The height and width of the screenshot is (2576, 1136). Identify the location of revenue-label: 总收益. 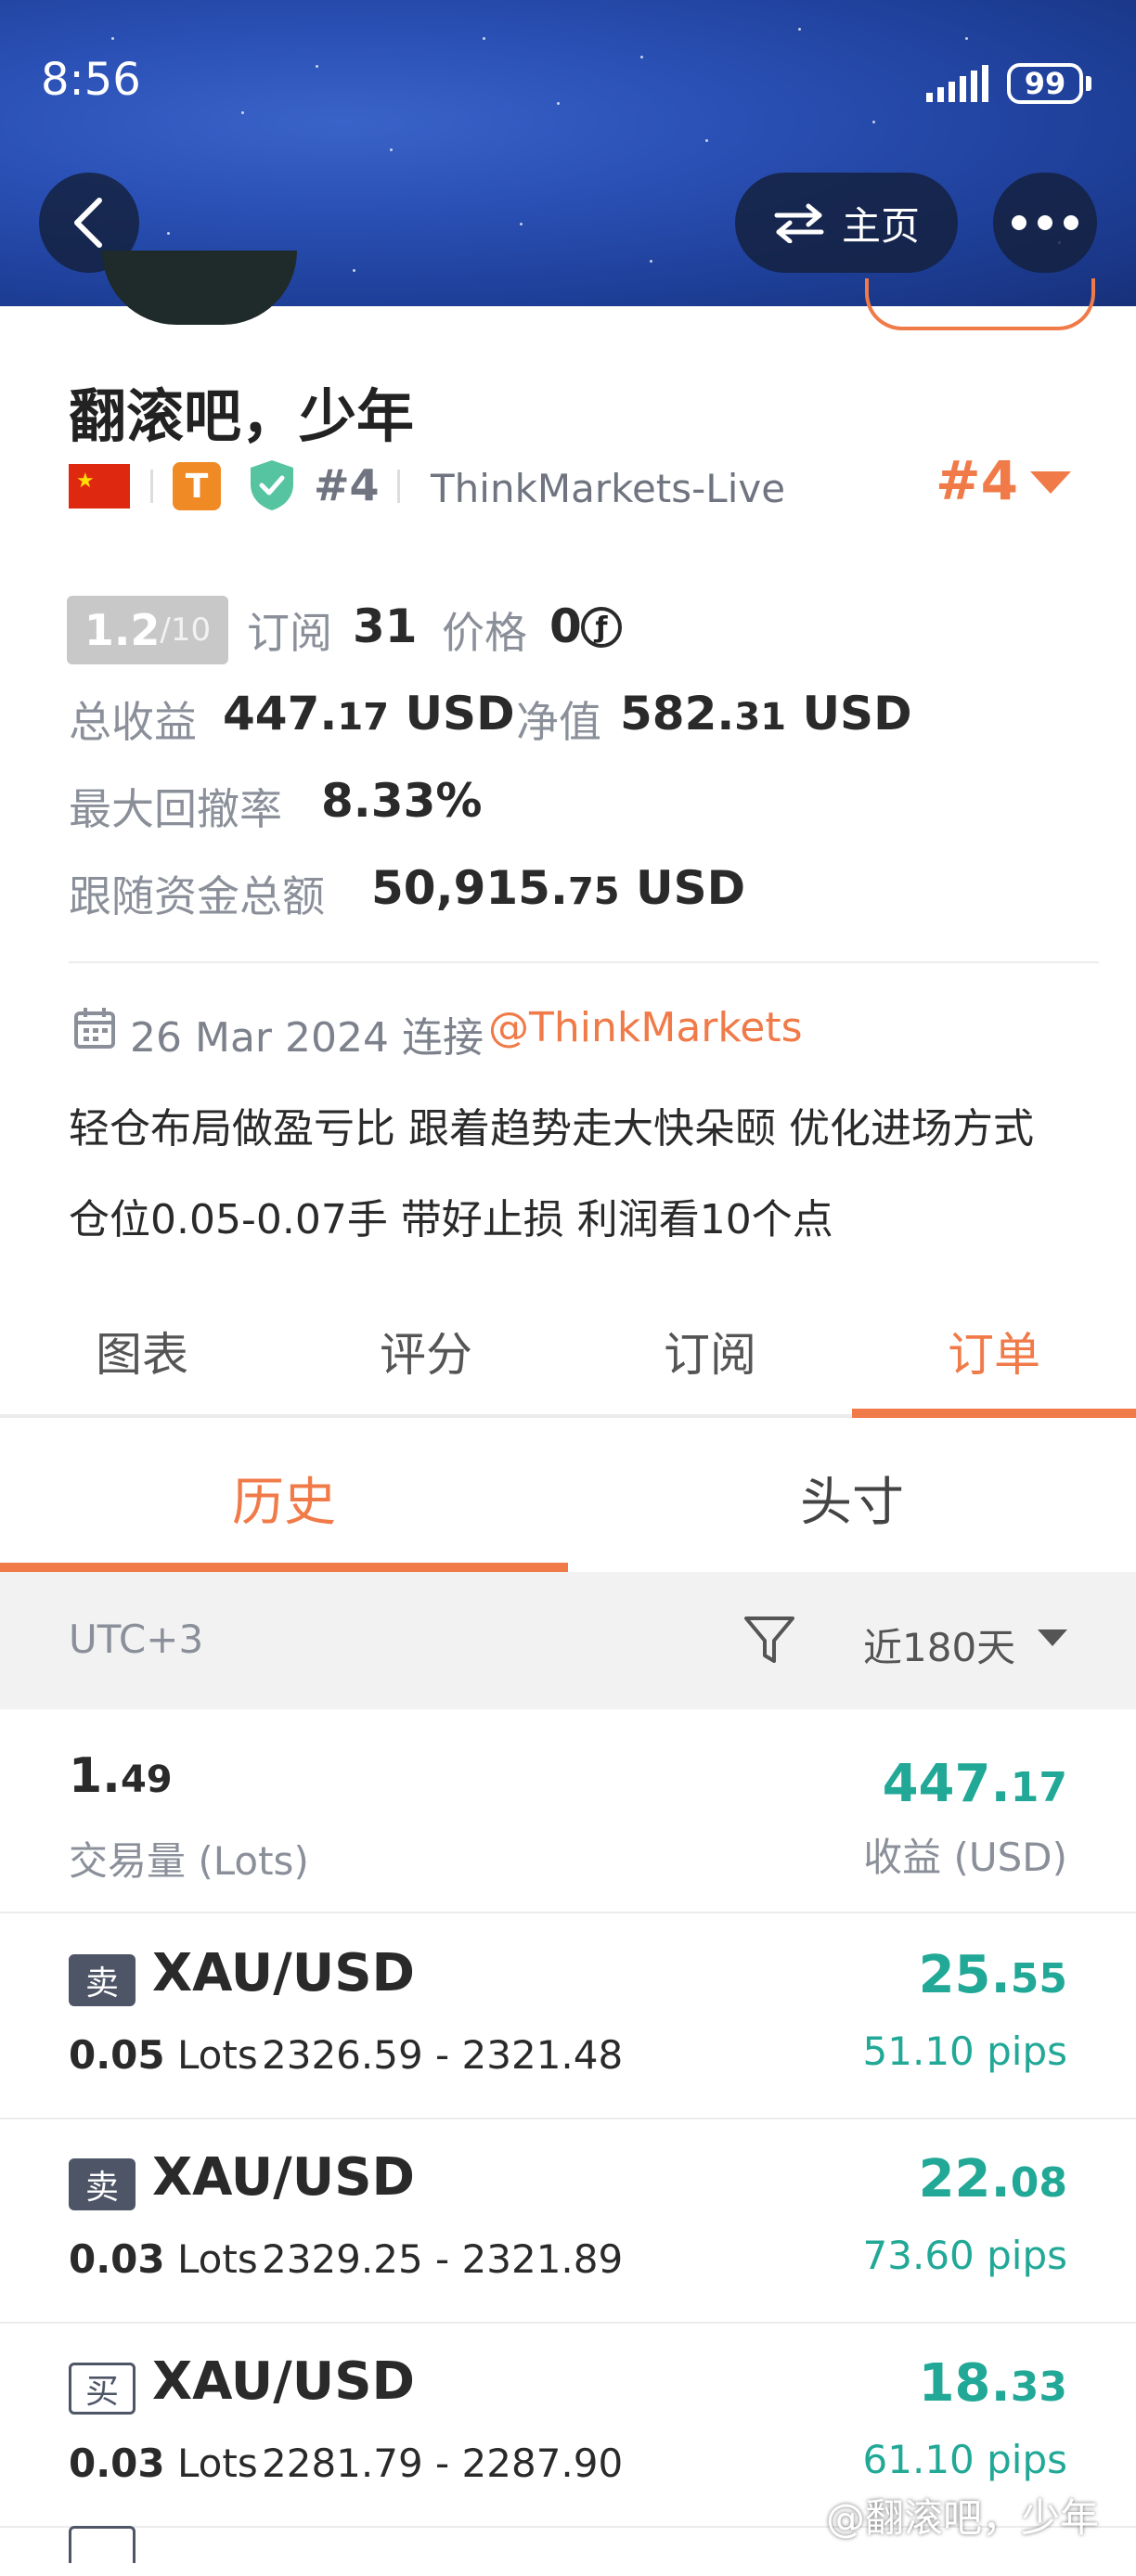
(133, 722).